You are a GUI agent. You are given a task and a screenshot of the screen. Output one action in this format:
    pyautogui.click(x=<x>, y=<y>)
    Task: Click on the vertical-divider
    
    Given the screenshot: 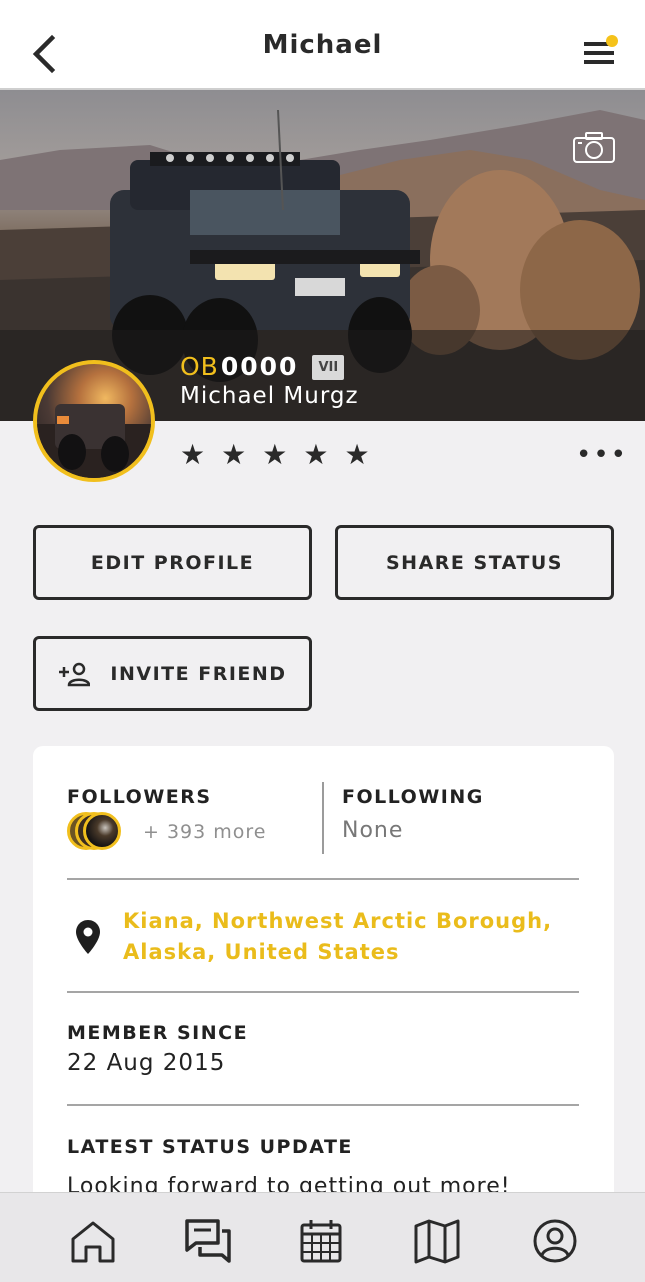 What is the action you would take?
    pyautogui.click(x=323, y=818)
    